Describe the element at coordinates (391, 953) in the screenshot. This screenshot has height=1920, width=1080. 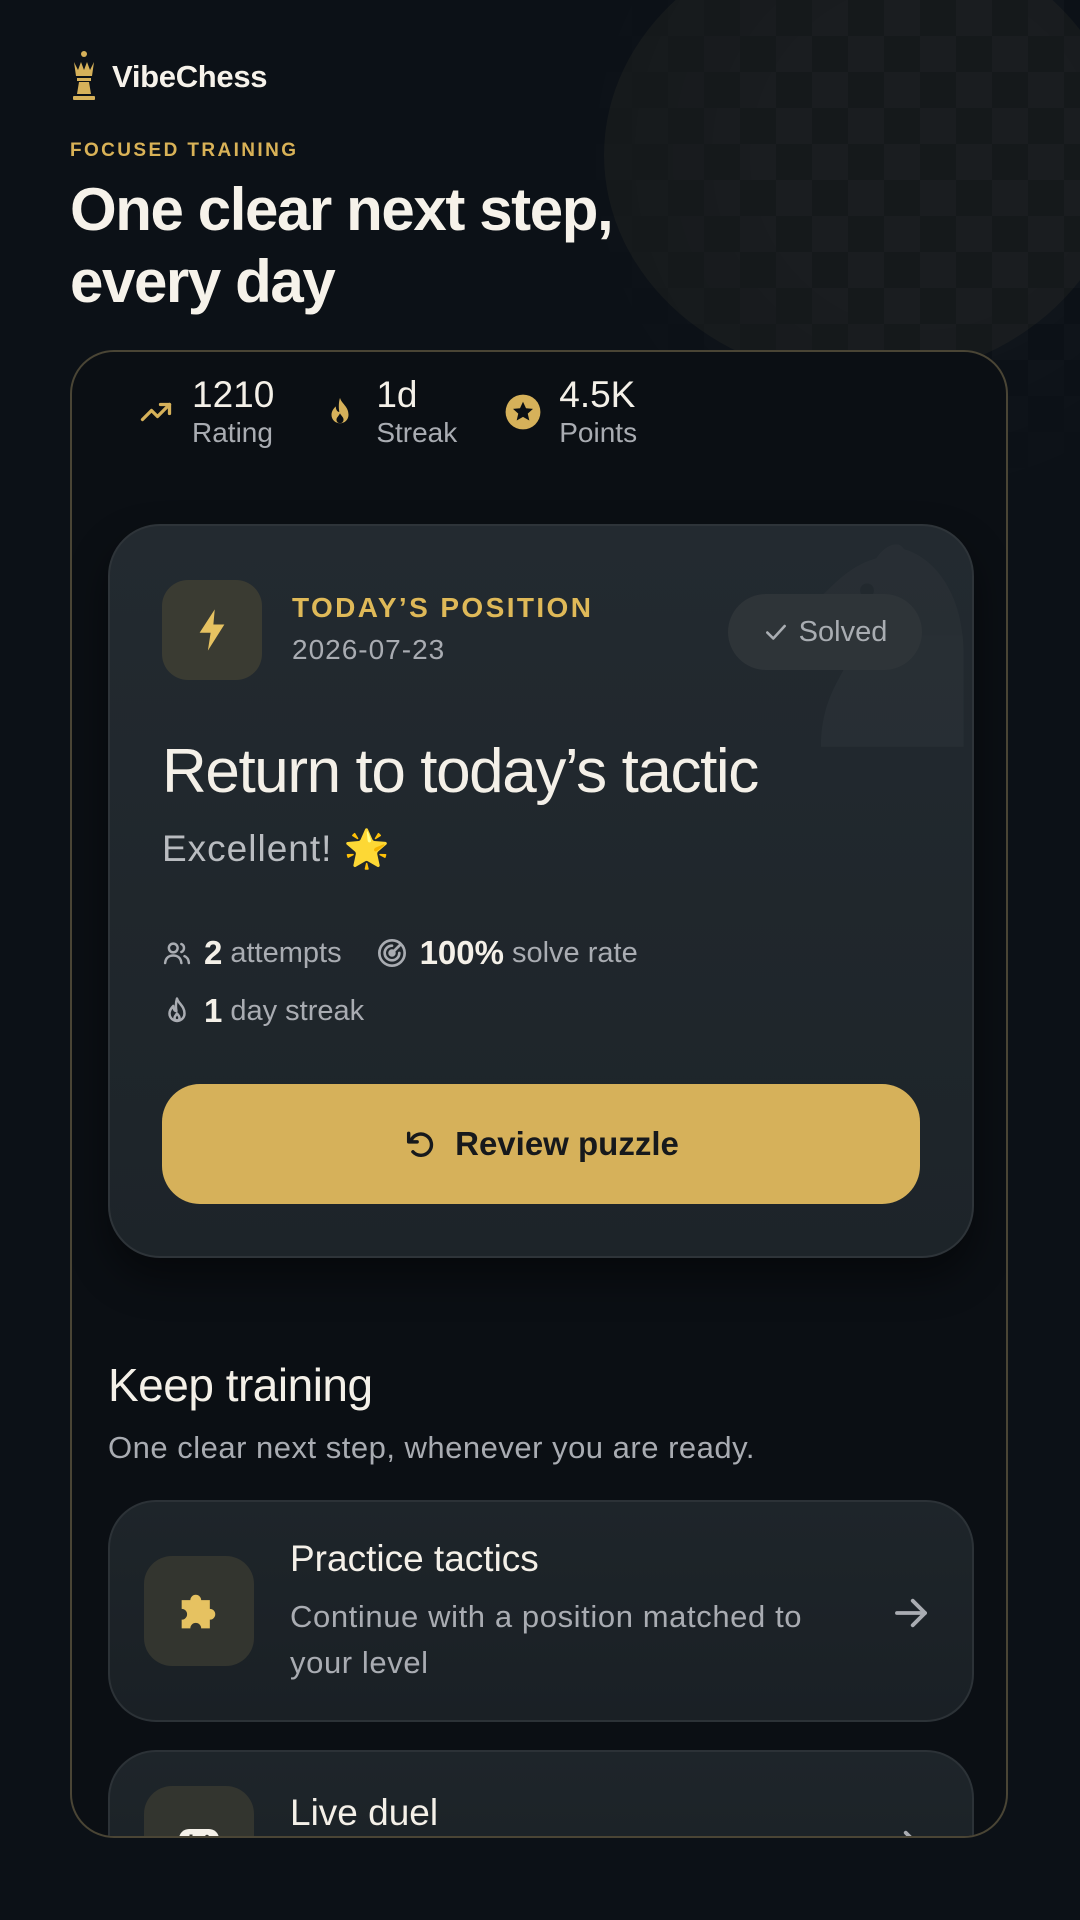
I see `target-icon` at that location.